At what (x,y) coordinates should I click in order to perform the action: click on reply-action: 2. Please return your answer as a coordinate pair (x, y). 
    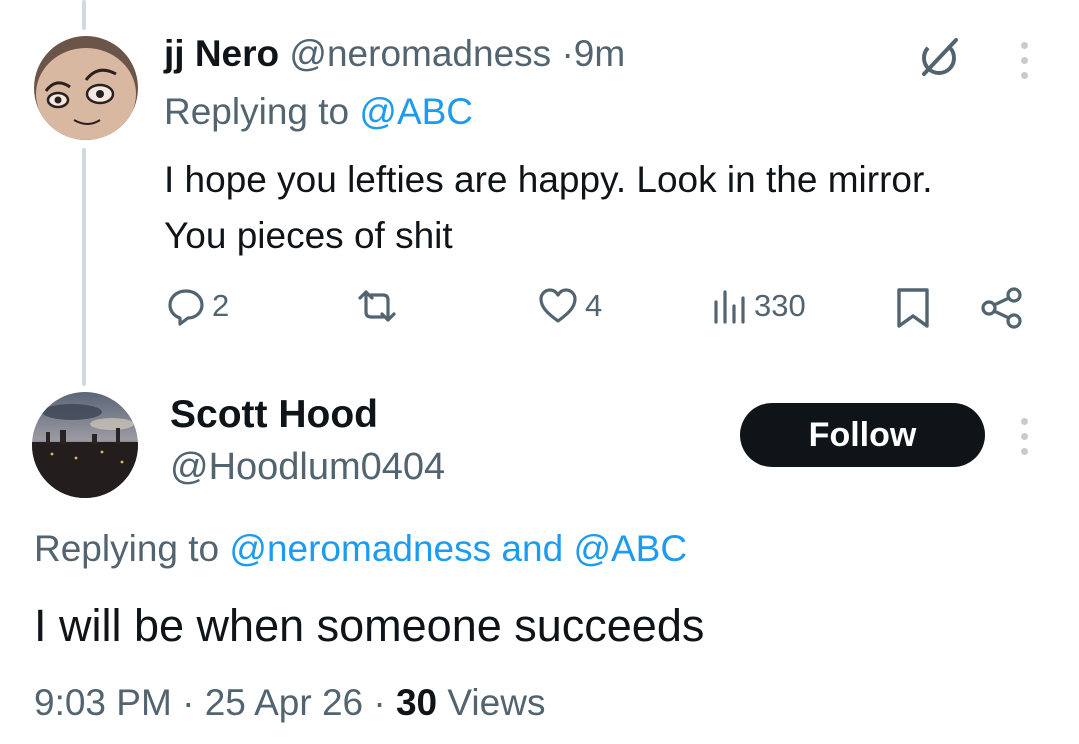
    Looking at the image, I should click on (197, 306).